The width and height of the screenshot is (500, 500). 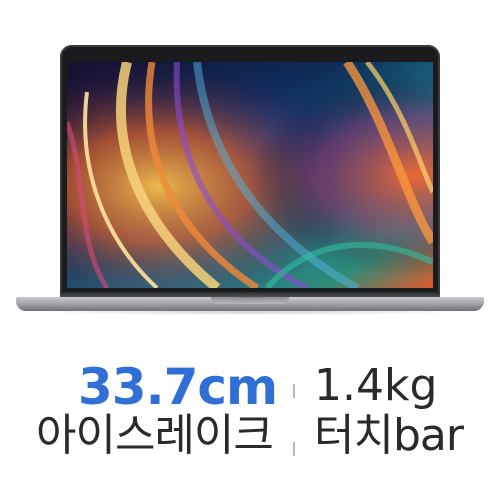 I want to click on spec-weight: 1.4kg, so click(x=376, y=385).